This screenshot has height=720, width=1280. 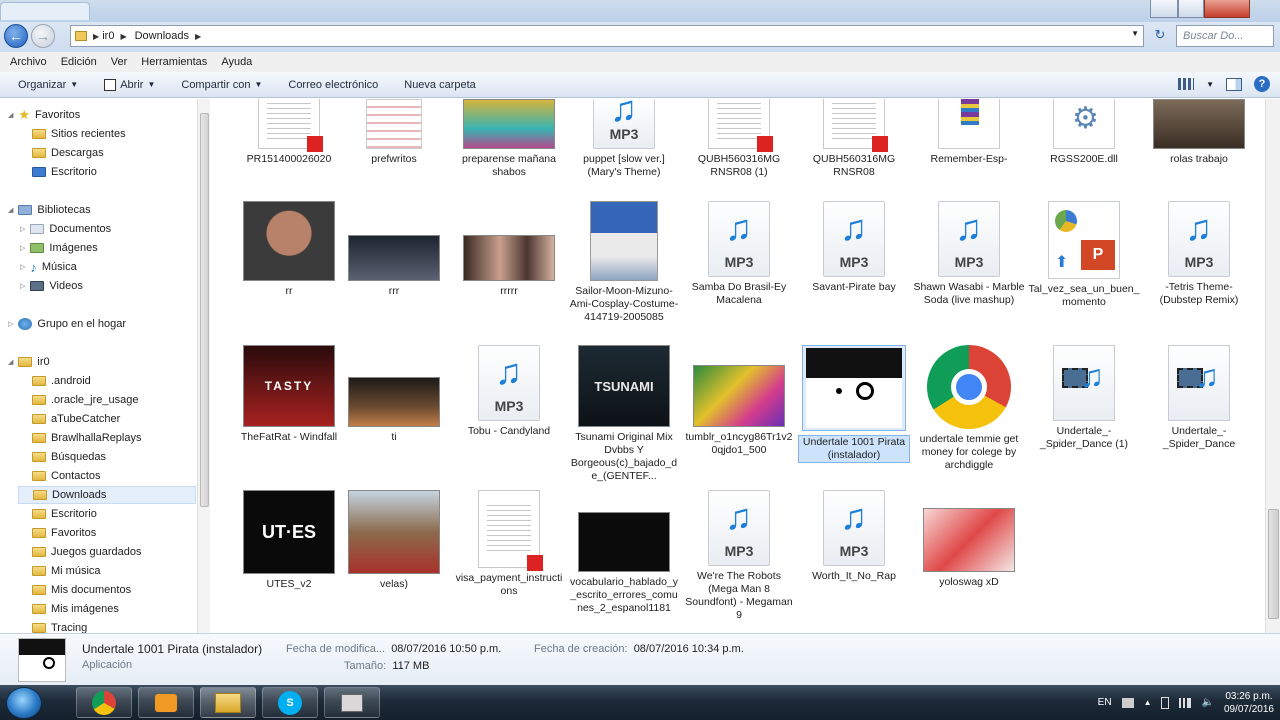 What do you see at coordinates (228, 702) in the screenshot?
I see `taskbar-explorer` at bounding box center [228, 702].